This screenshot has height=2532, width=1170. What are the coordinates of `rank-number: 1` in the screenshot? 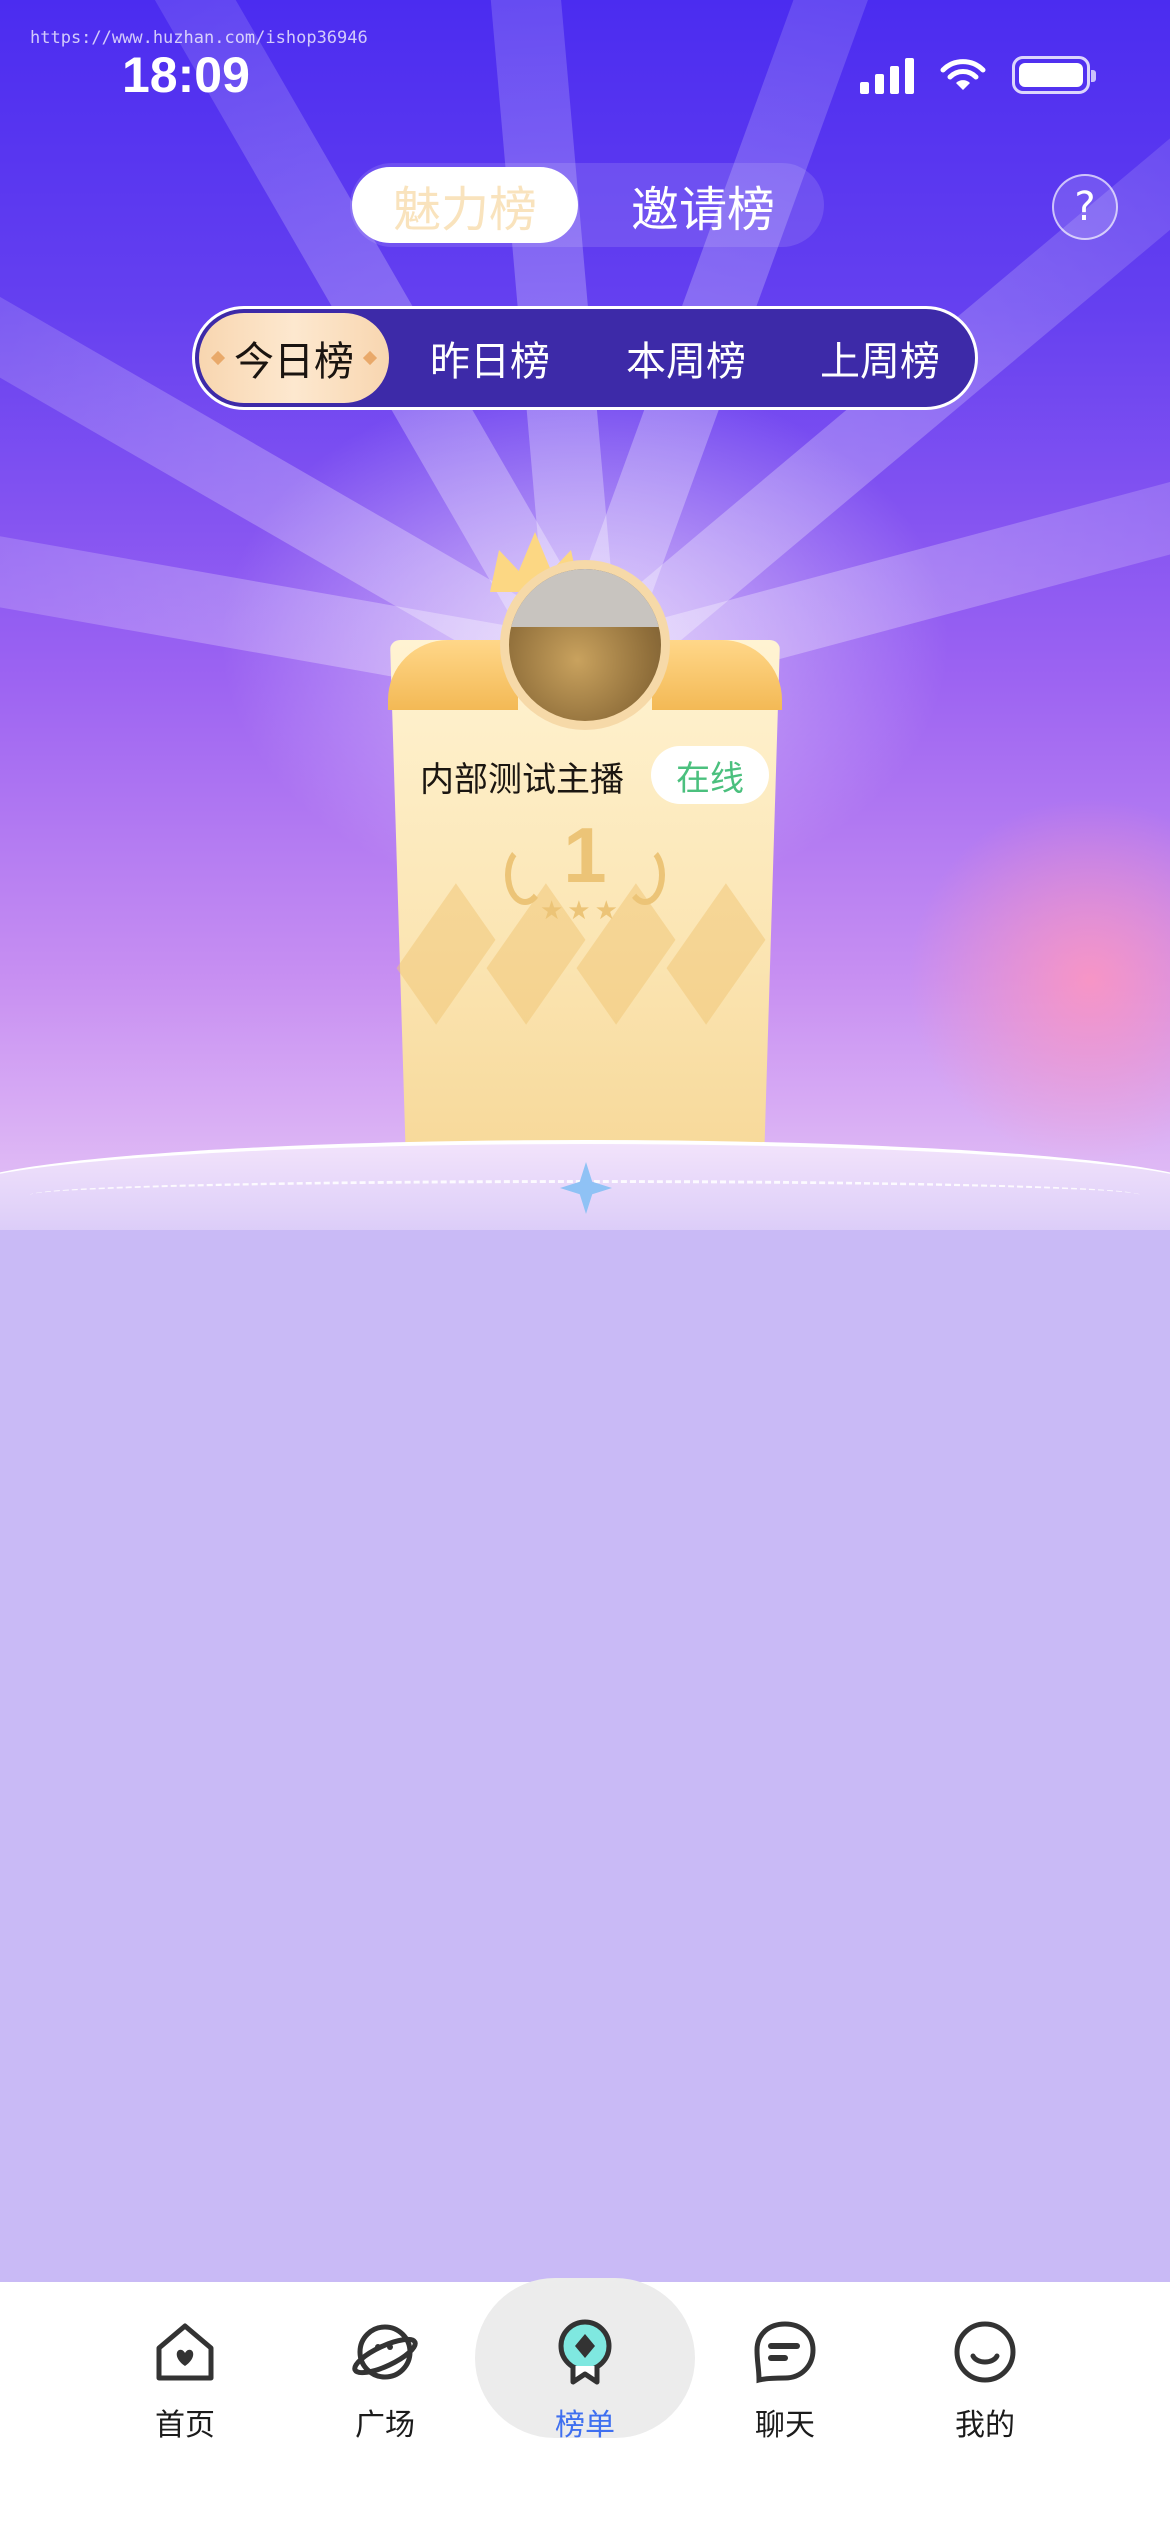 It's located at (585, 855).